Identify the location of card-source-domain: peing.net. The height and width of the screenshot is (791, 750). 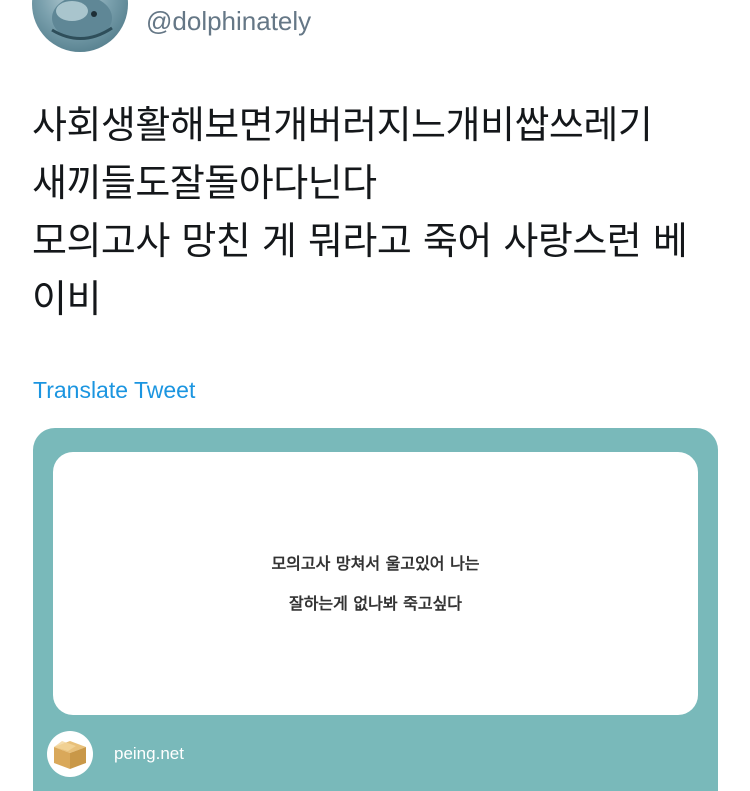
(149, 753).